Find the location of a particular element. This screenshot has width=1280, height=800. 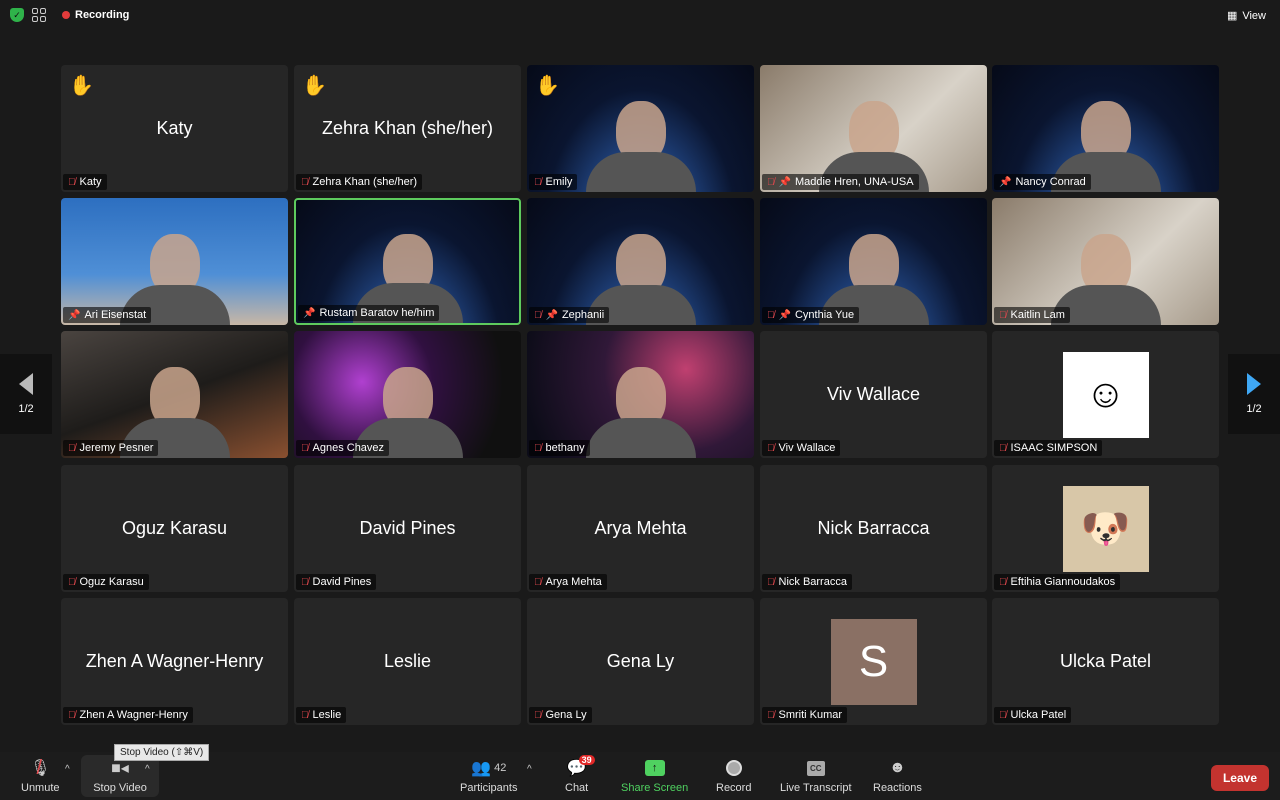

participant-tile: 🎙̸ 📌 Cynthia Yue is located at coordinates (873, 261).